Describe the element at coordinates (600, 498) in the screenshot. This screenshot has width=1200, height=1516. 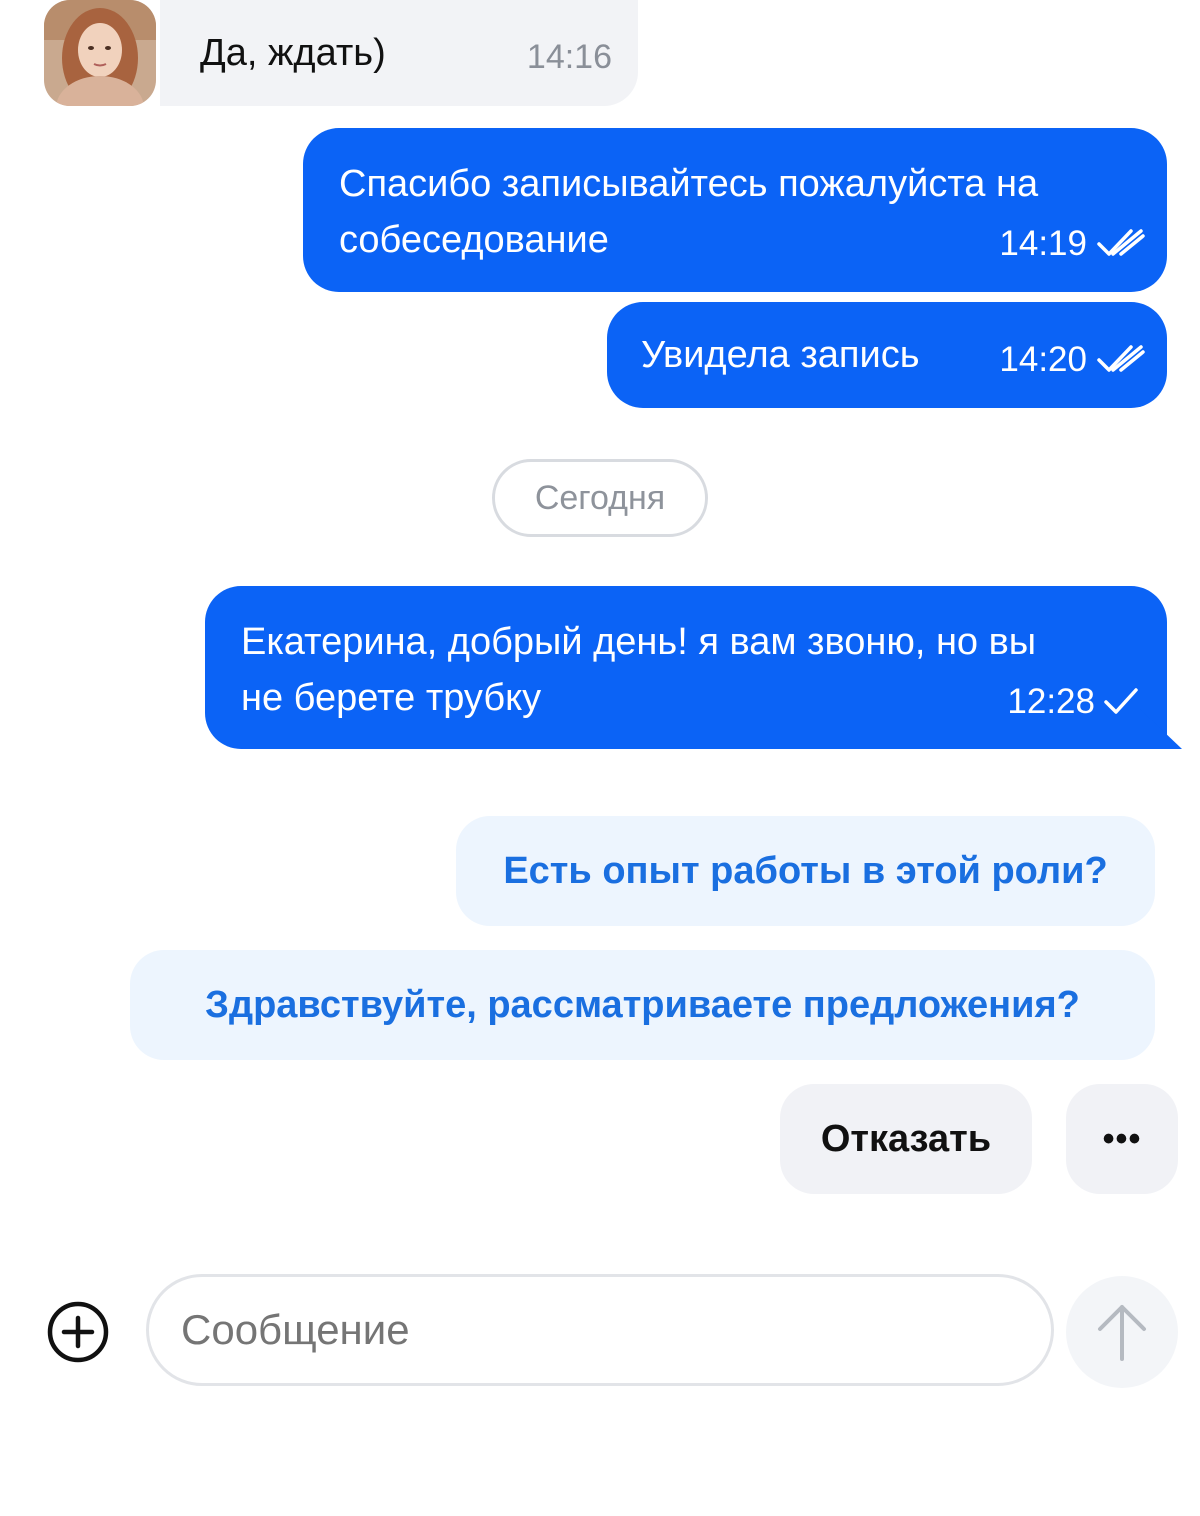
I see `date-divider: Сегодня` at that location.